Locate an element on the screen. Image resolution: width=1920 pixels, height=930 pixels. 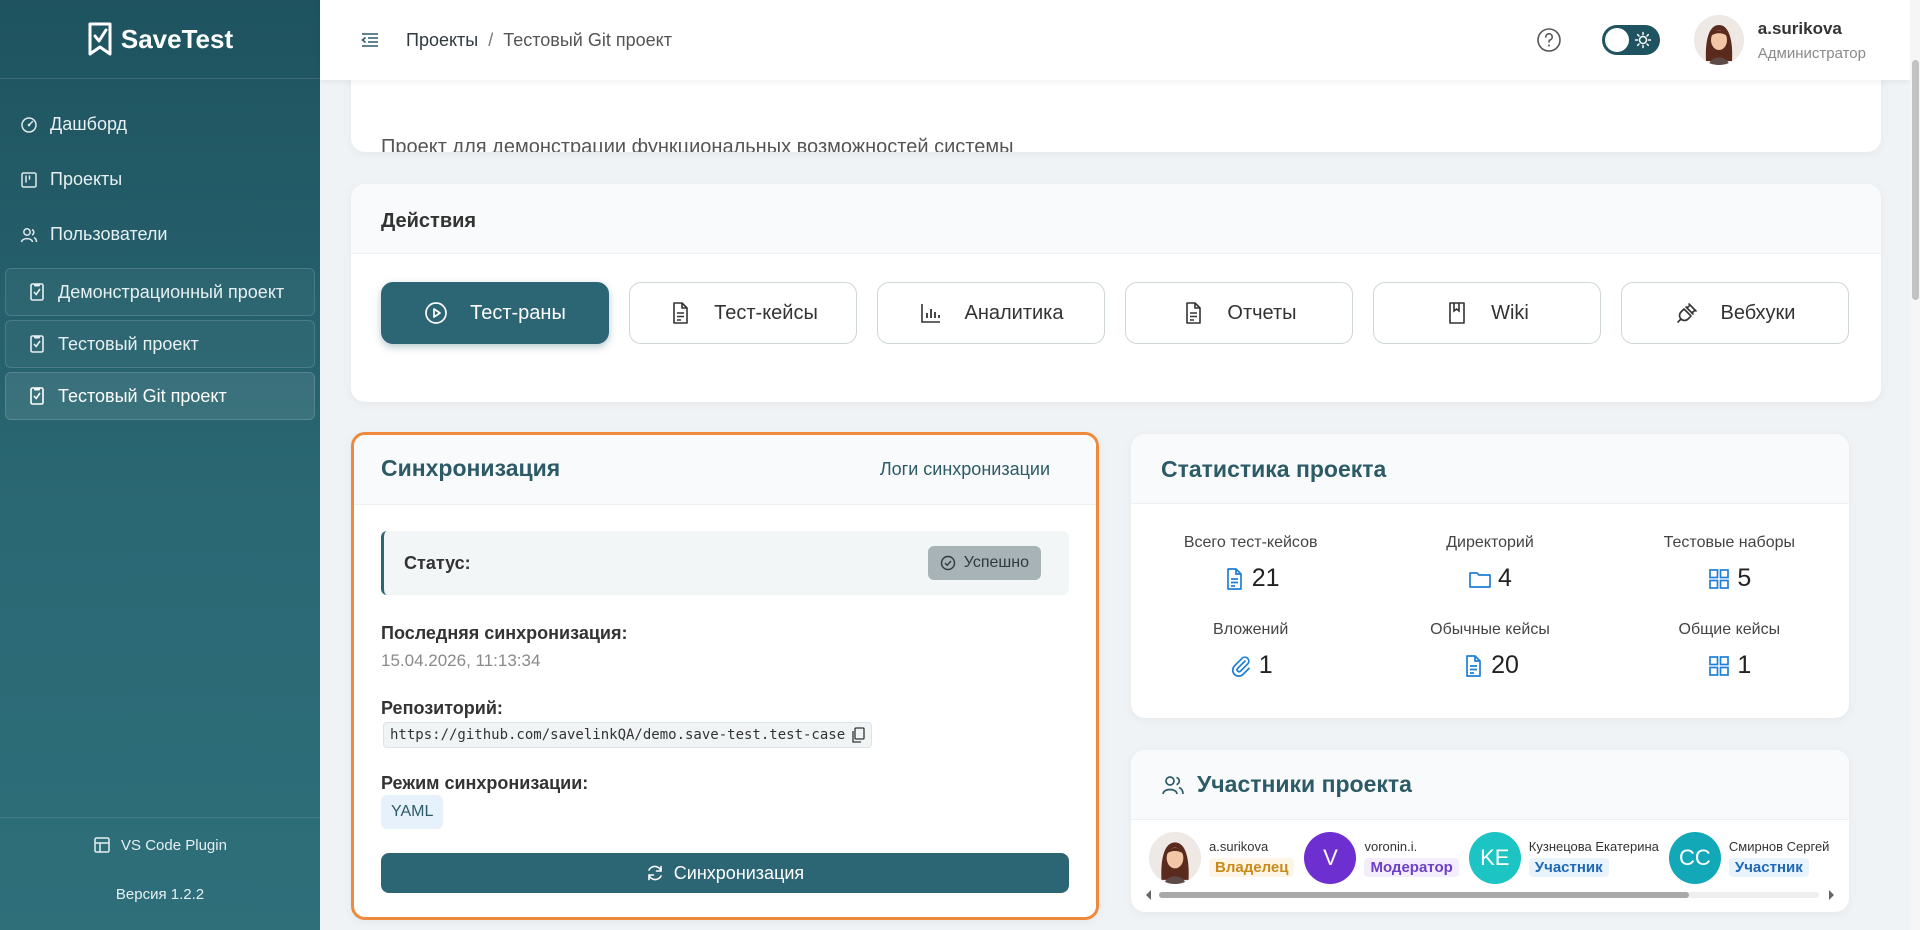
sidebar-project-test: Тестовый проект is located at coordinates (160, 344).